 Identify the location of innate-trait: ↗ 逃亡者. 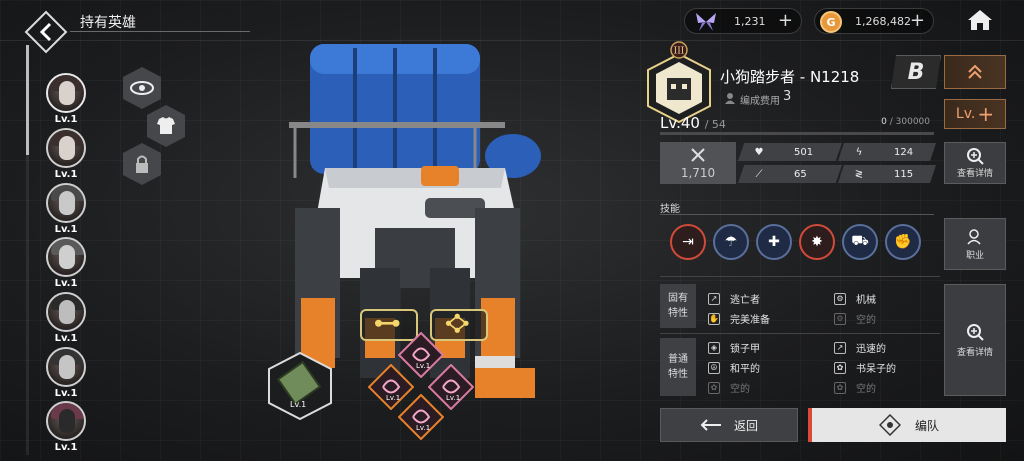
(734, 298).